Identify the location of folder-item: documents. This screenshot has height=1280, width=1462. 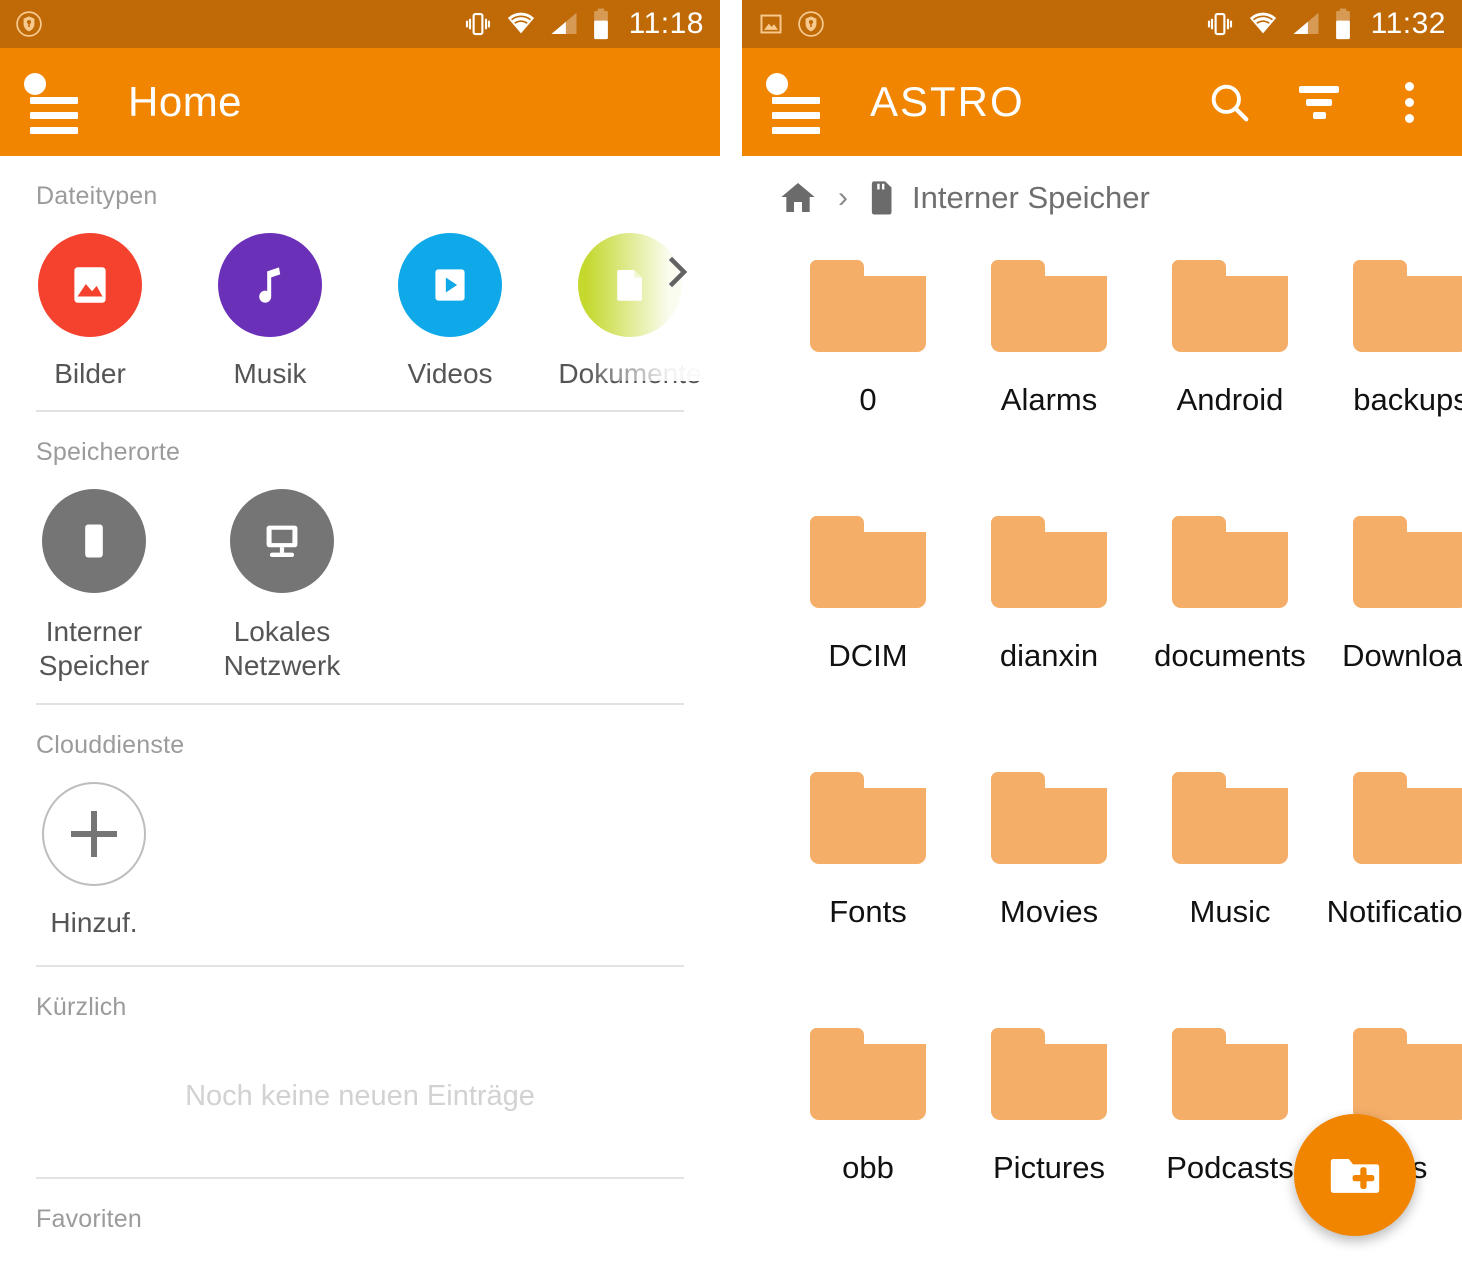
(1230, 630).